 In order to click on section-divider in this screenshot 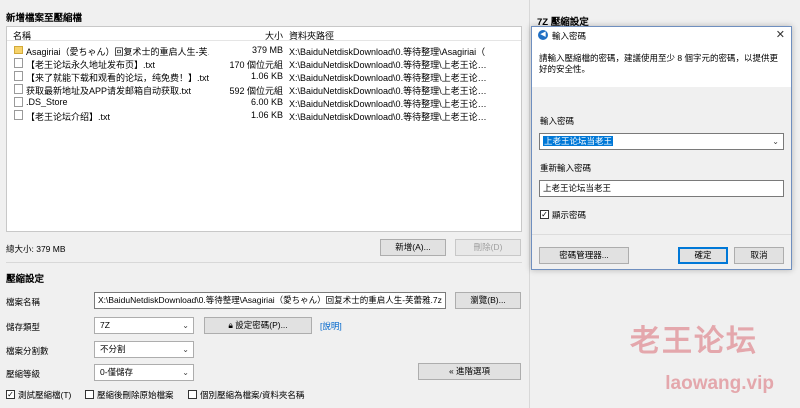, I will do `click(264, 262)`.